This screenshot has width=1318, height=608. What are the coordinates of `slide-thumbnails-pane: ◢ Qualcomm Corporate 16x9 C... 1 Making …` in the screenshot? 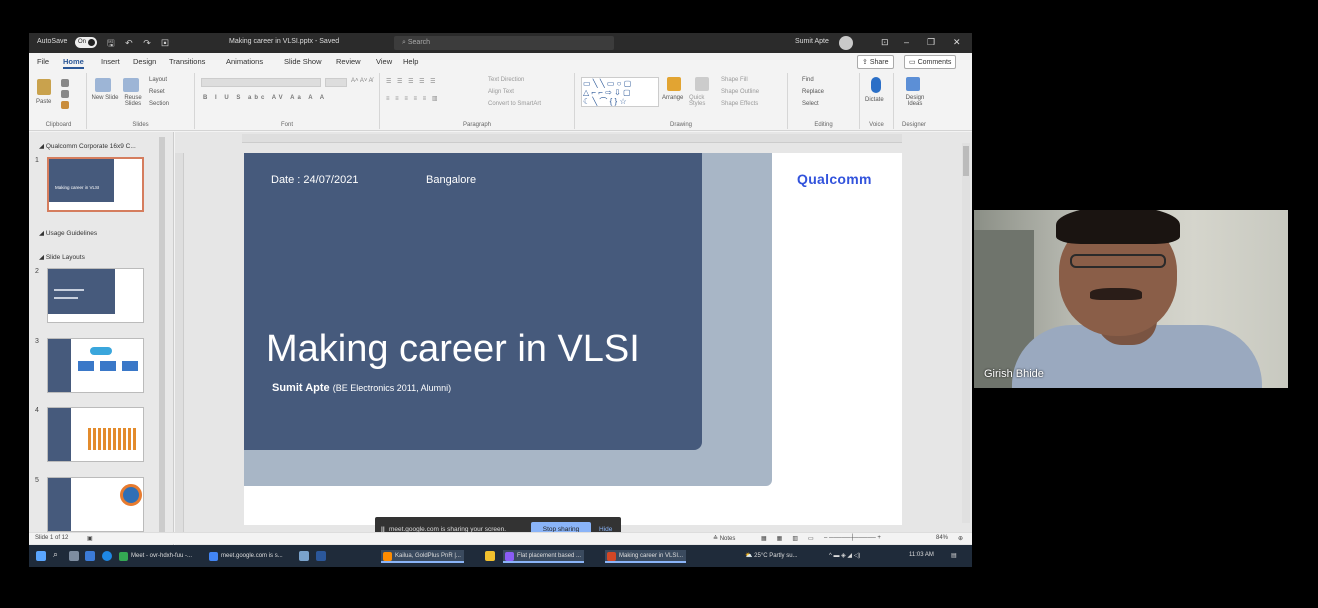 It's located at (101, 341).